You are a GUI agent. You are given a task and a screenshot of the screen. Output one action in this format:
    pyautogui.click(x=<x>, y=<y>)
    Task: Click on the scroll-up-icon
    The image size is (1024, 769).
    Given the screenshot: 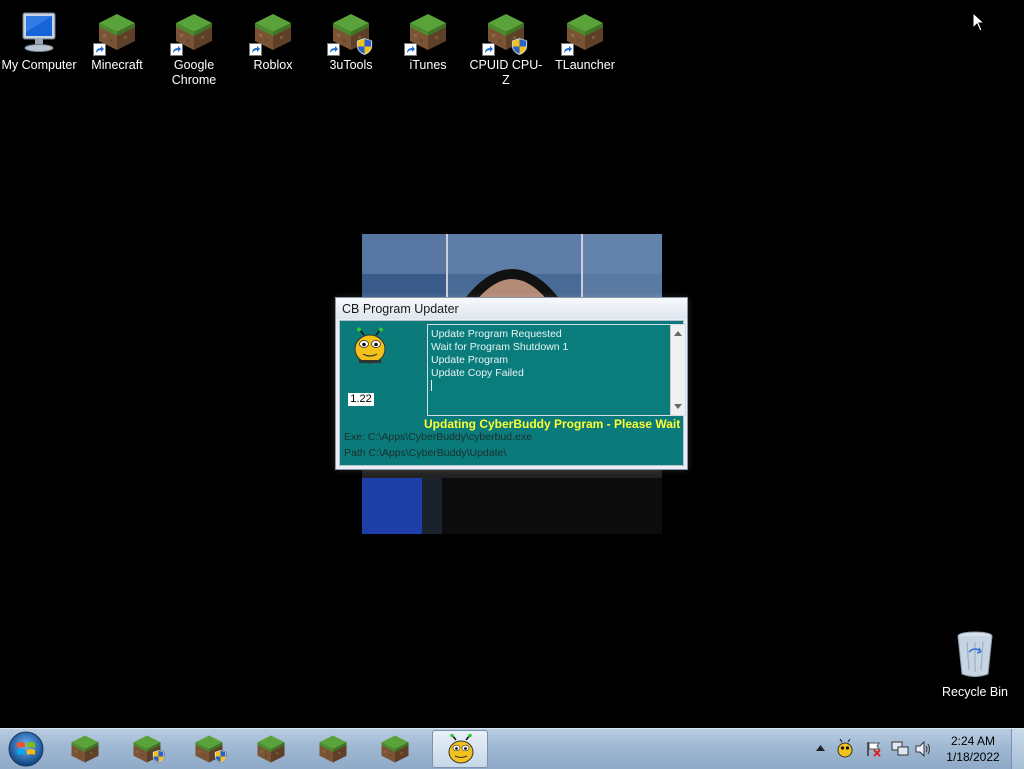 What is the action you would take?
    pyautogui.click(x=678, y=333)
    